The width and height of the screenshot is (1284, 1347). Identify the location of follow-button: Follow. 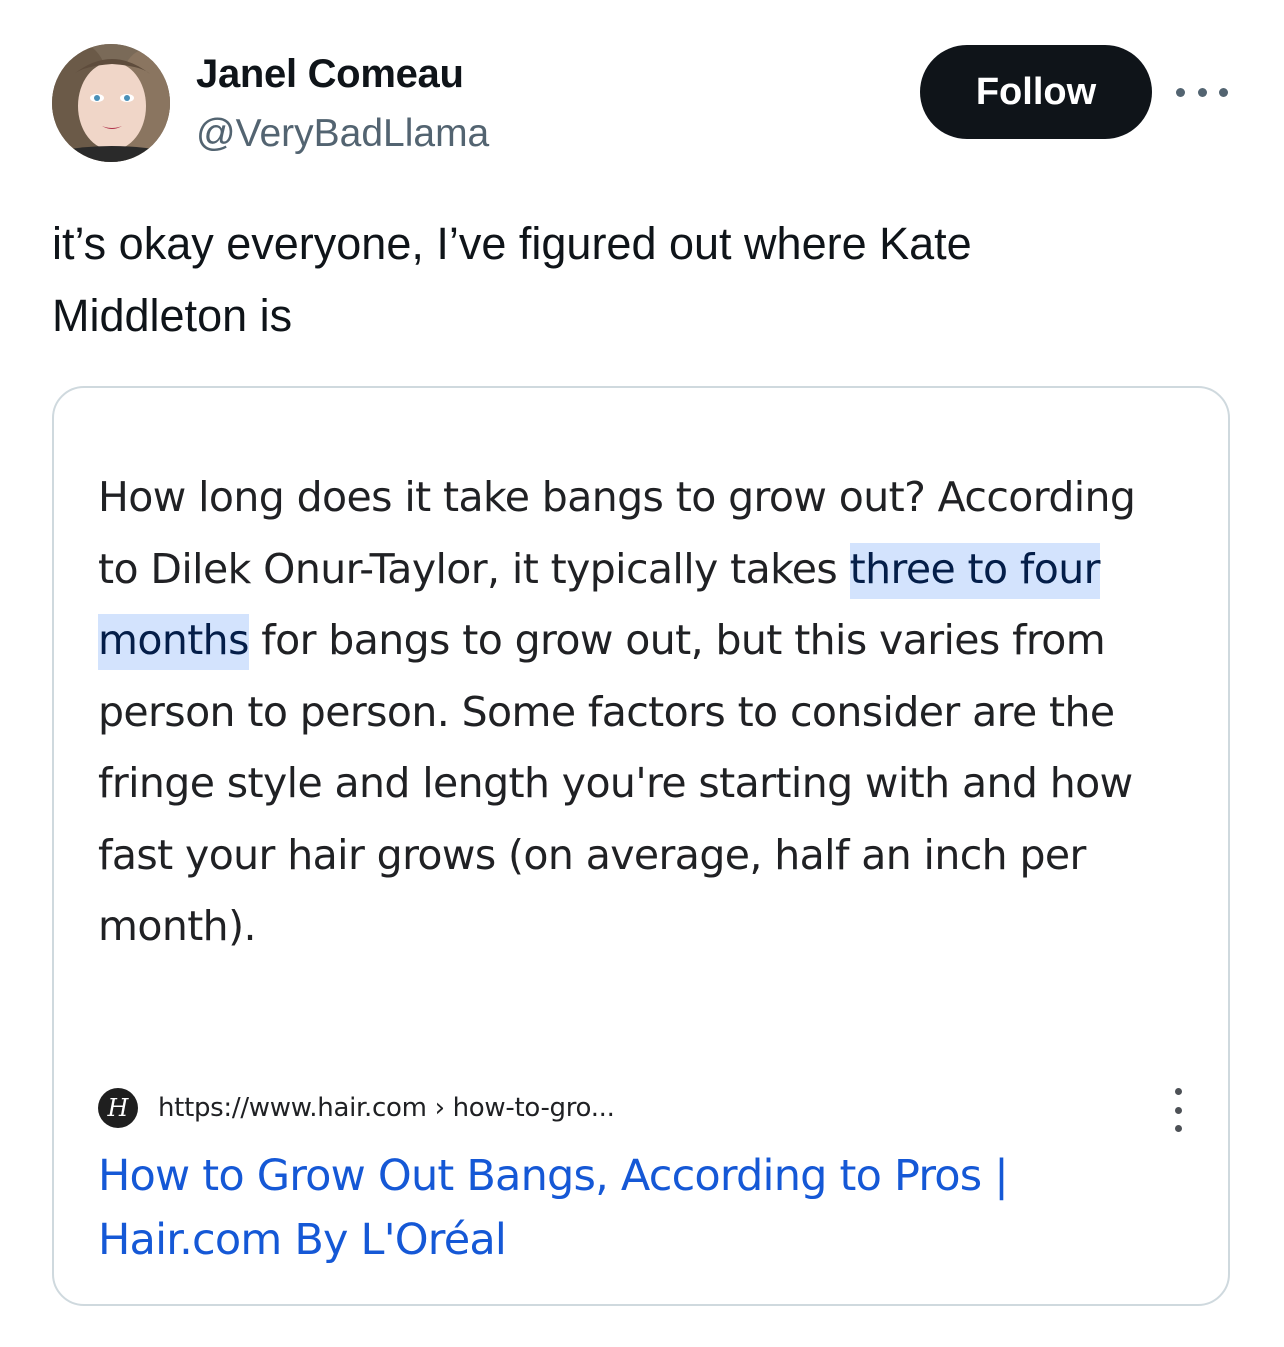
(1036, 92).